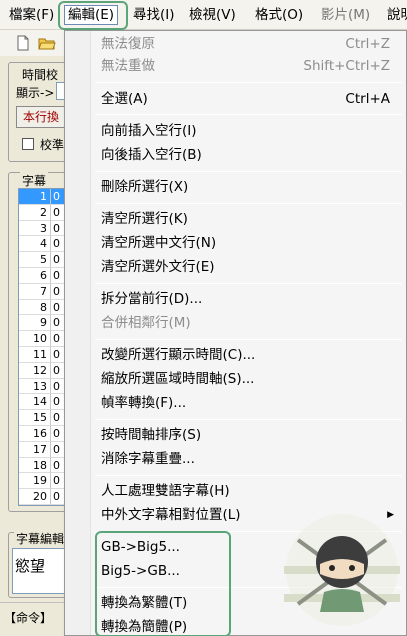  What do you see at coordinates (245, 435) in the screenshot?
I see `menu-item-sort-by-time: 按時間軸排序(S)` at bounding box center [245, 435].